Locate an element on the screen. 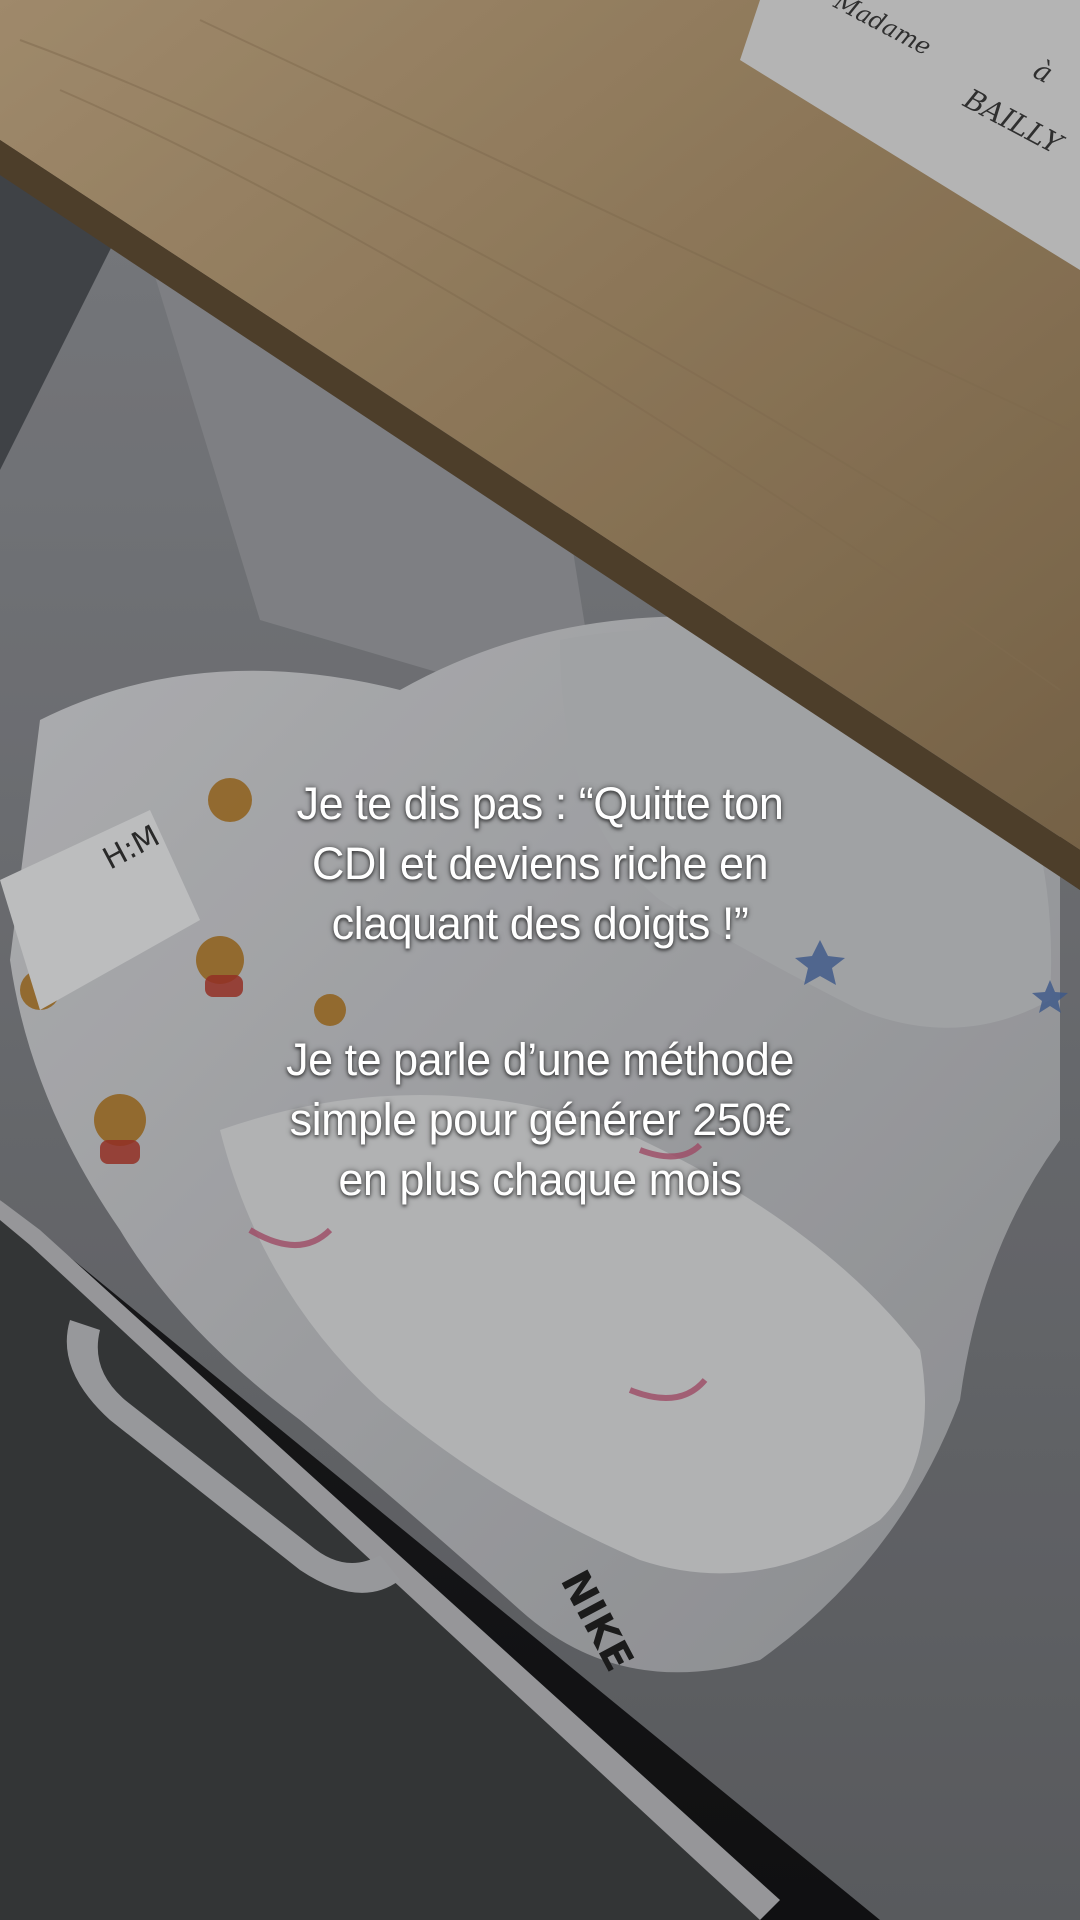 The height and width of the screenshot is (1920, 1080). caption-line: Je te parle d’une méthode is located at coordinates (540, 1059).